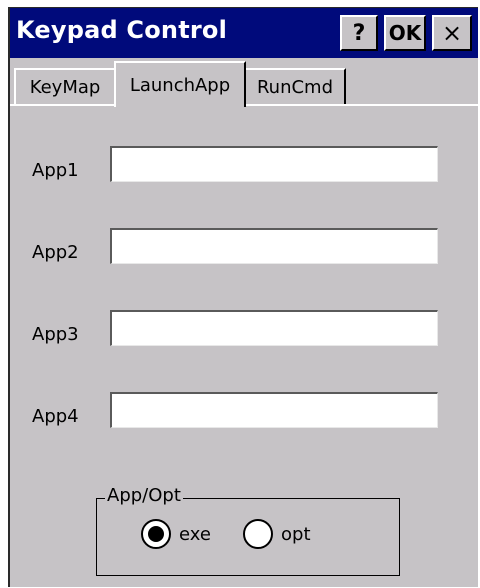  Describe the element at coordinates (274, 410) in the screenshot. I see `app4-field` at that location.